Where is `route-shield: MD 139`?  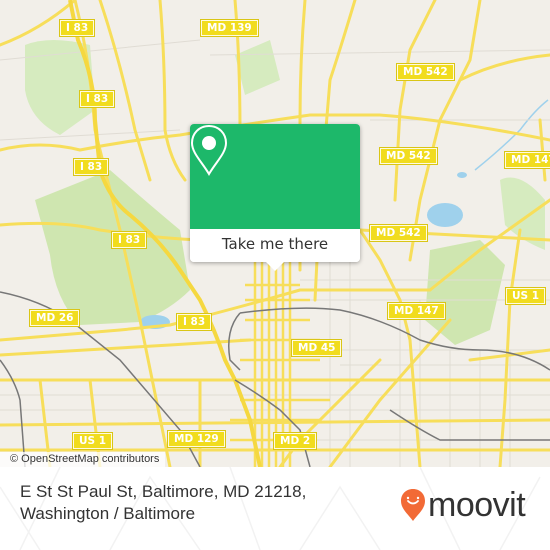
route-shield: MD 139 is located at coordinates (229, 28).